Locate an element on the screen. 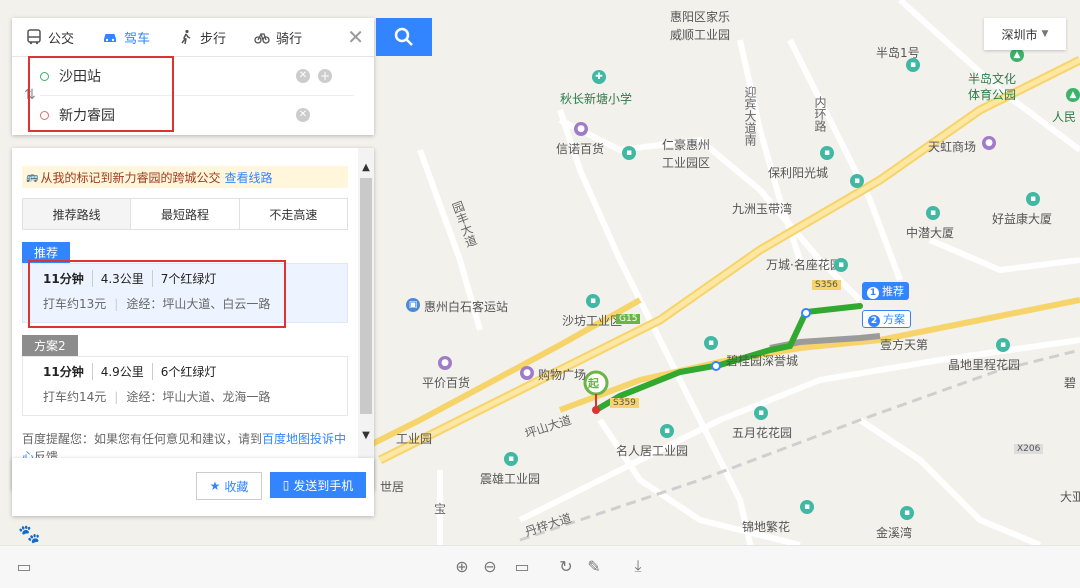 The width and height of the screenshot is (1080, 588). favorite-label: 收藏 is located at coordinates (236, 486).